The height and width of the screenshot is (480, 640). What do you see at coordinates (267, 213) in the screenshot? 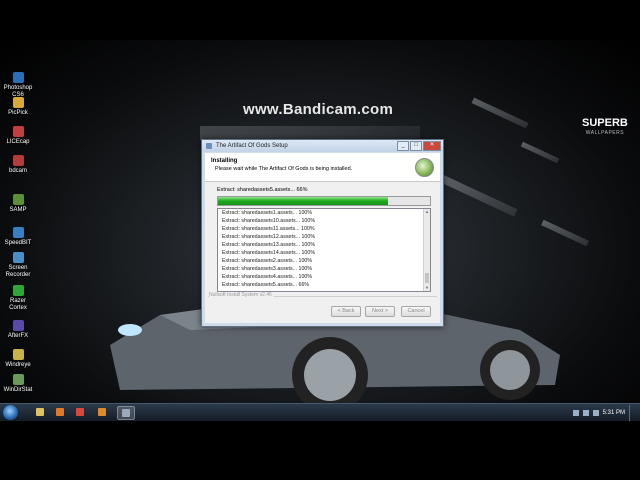
I see `log-line: Extract: sharedassets1.assets... 100%` at bounding box center [267, 213].